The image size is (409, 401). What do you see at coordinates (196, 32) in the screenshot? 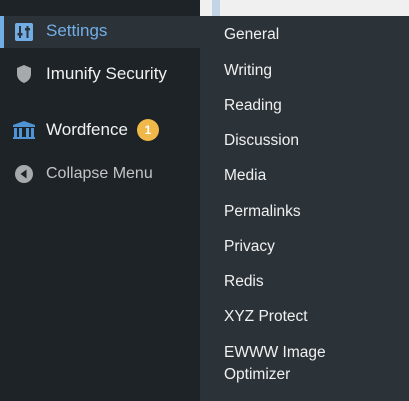
I see `submenu-pointer-arrow` at bounding box center [196, 32].